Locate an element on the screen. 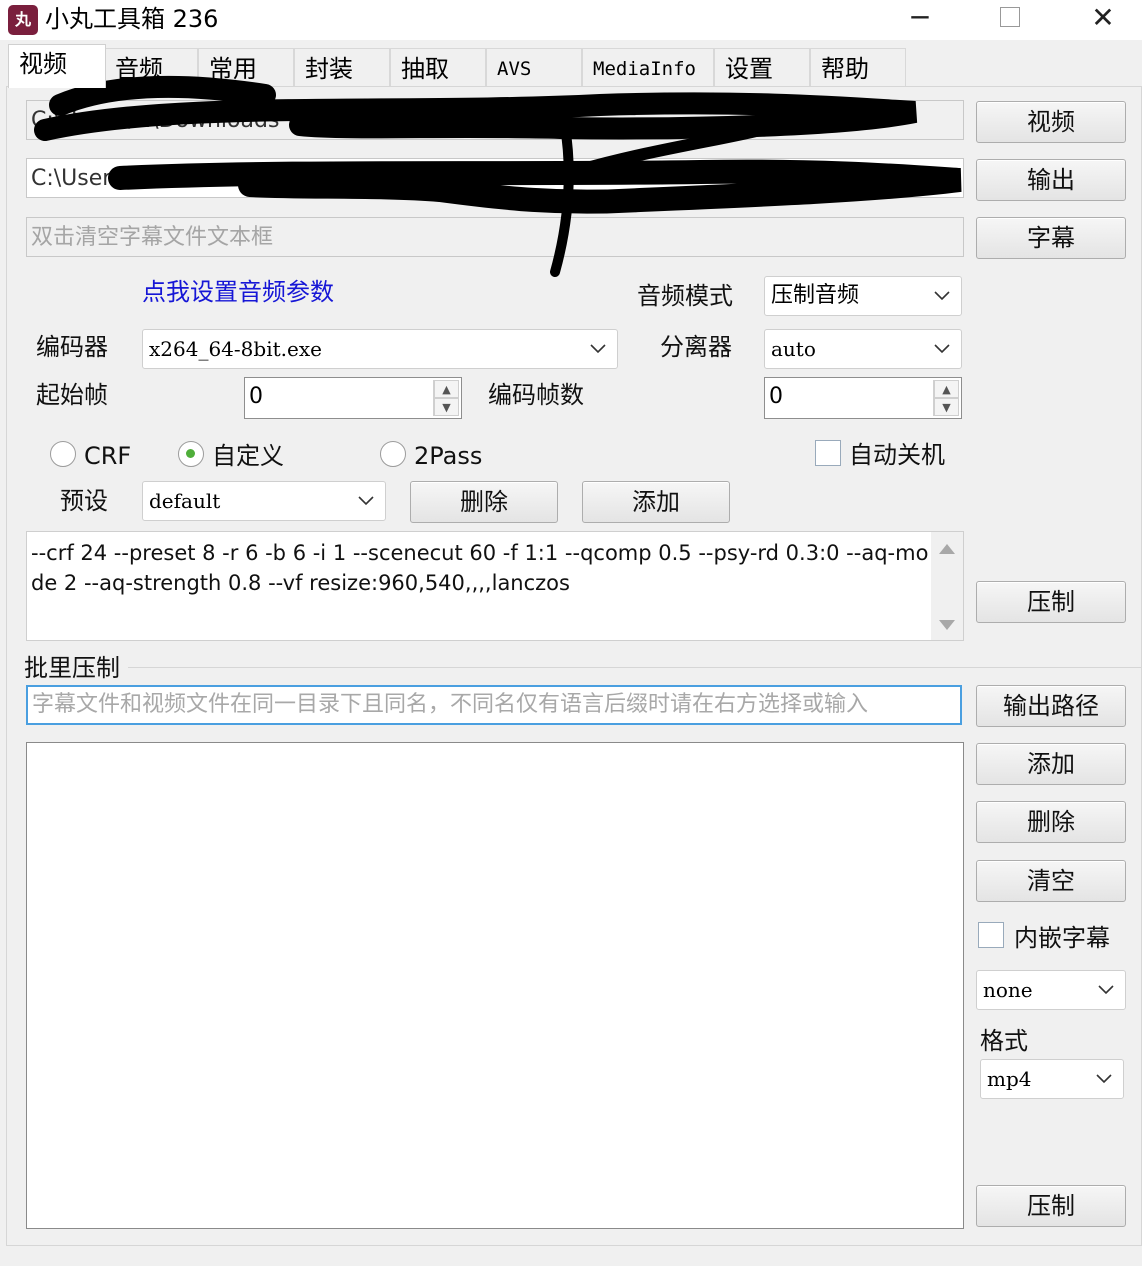 This screenshot has width=1142, height=1266. maximize-icon is located at coordinates (1010, 17).